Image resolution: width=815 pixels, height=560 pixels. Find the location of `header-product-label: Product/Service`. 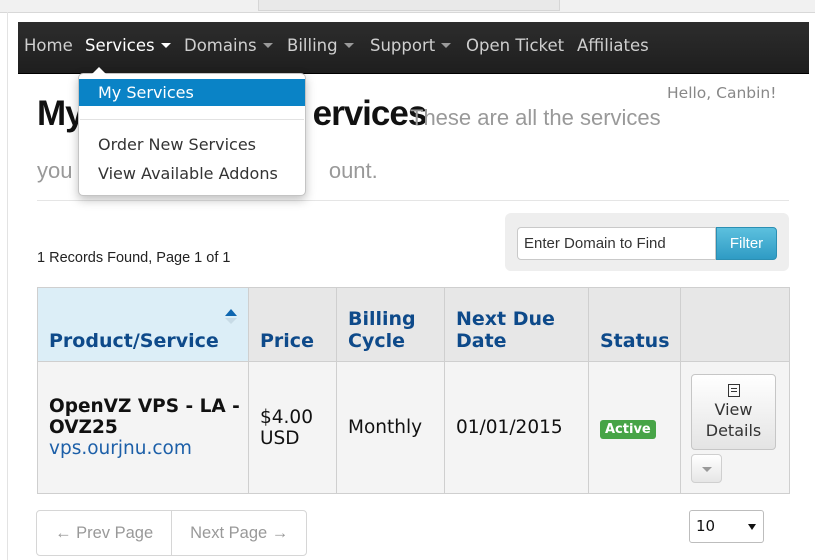

header-product-label: Product/Service is located at coordinates (134, 341).